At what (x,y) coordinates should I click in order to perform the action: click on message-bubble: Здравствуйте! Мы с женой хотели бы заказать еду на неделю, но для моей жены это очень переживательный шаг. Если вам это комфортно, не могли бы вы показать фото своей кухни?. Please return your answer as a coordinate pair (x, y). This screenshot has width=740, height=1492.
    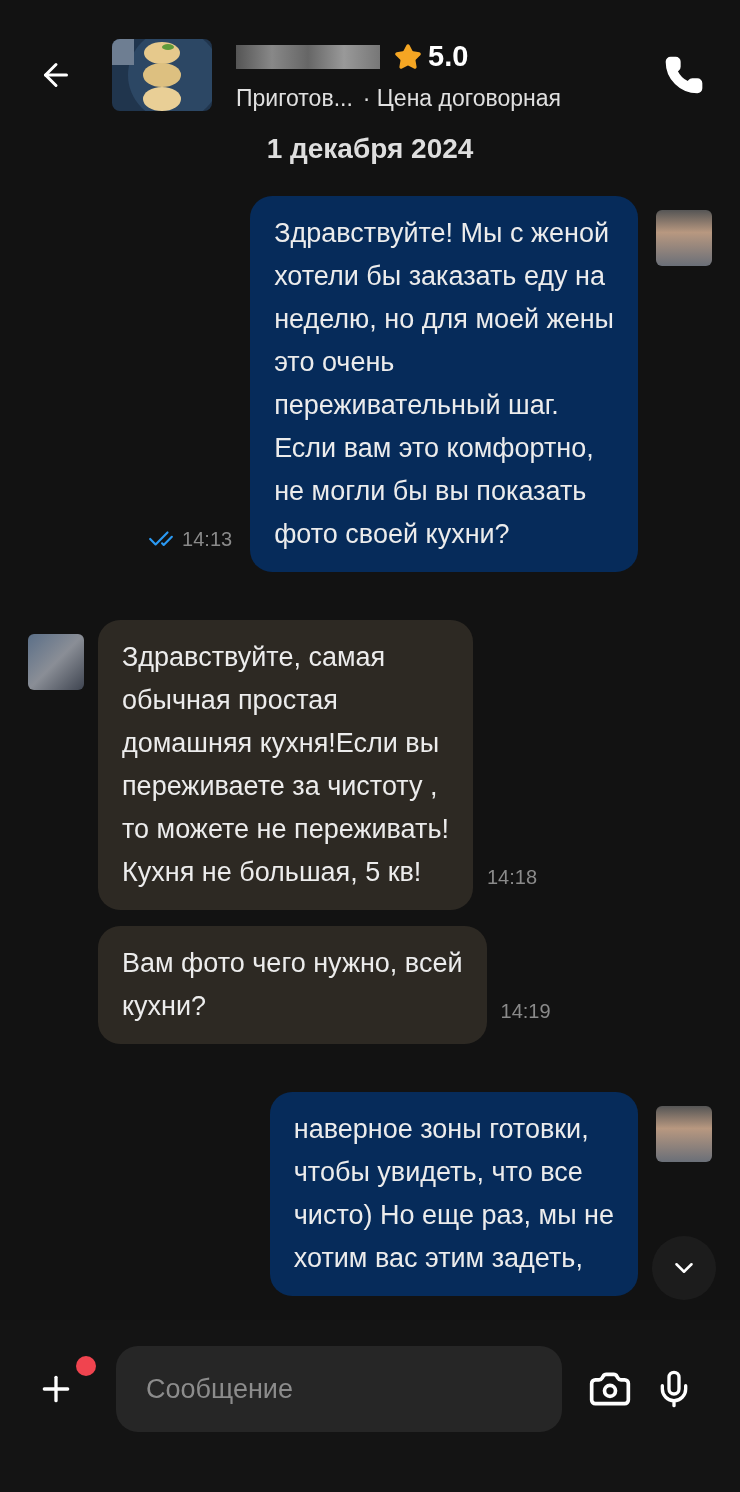
    Looking at the image, I should click on (444, 384).